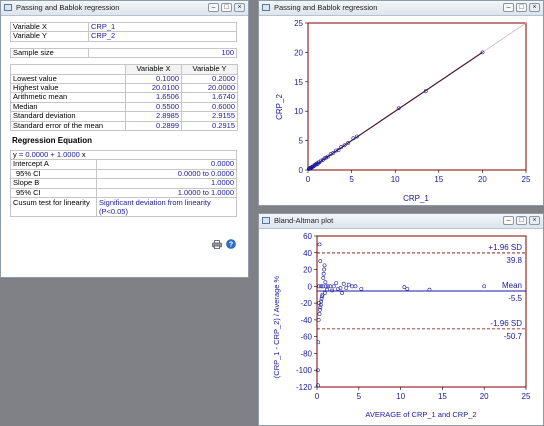  What do you see at coordinates (304, 220) in the screenshot?
I see `window-title: Bland-Altman plot` at bounding box center [304, 220].